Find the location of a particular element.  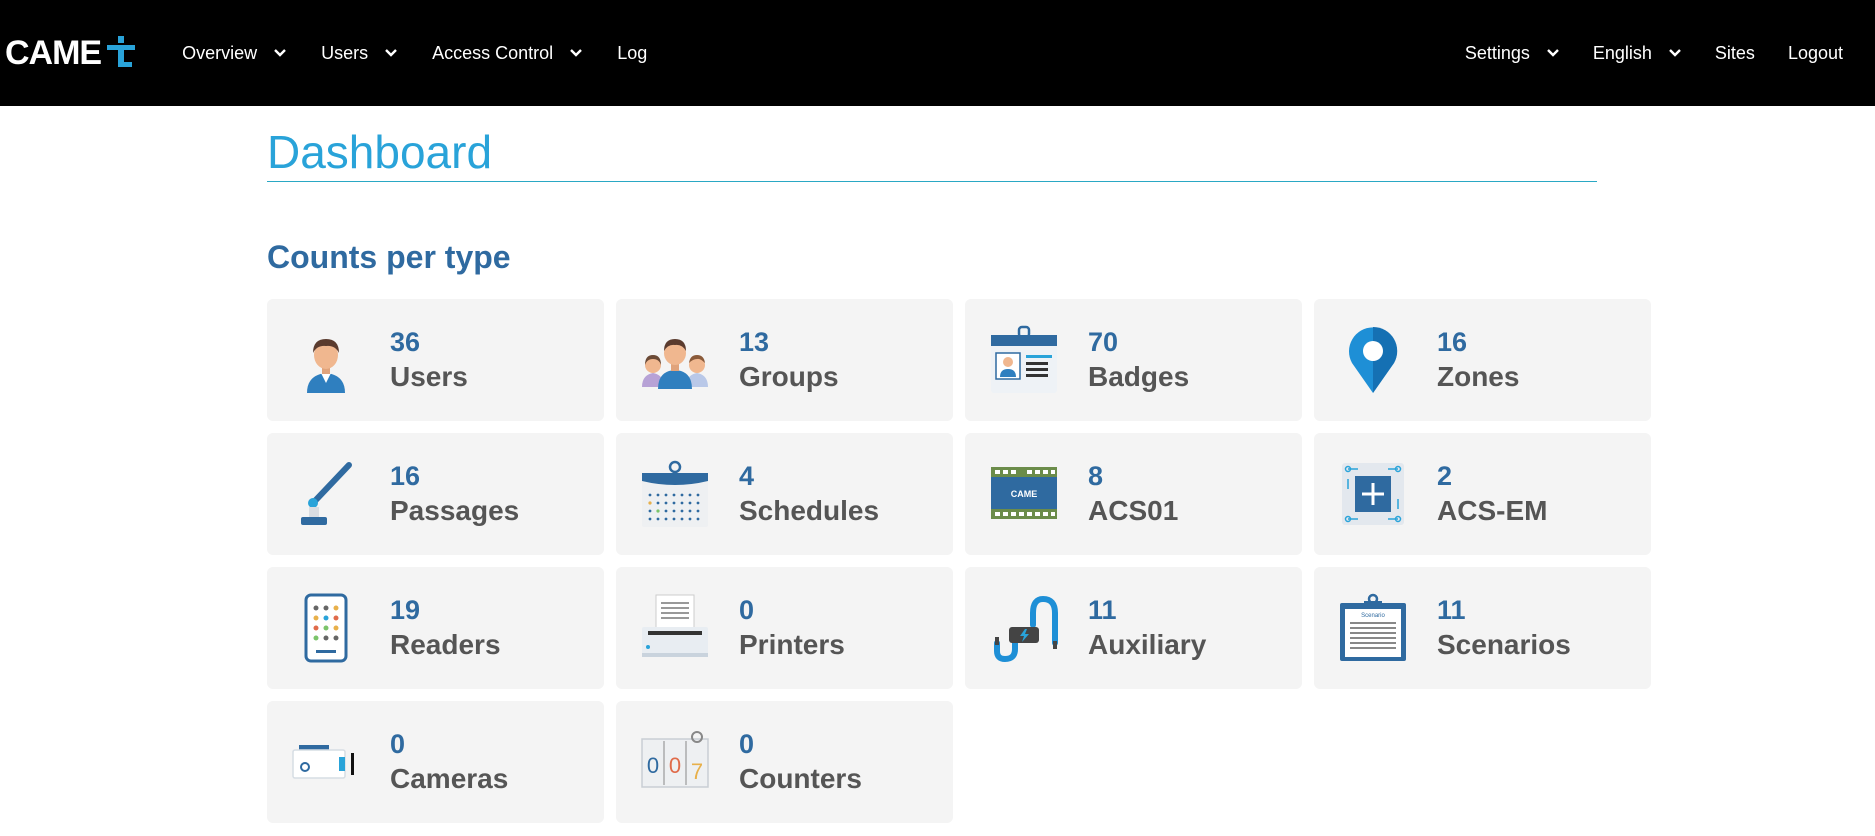

counter-digit-1: 0 is located at coordinates (653, 765).